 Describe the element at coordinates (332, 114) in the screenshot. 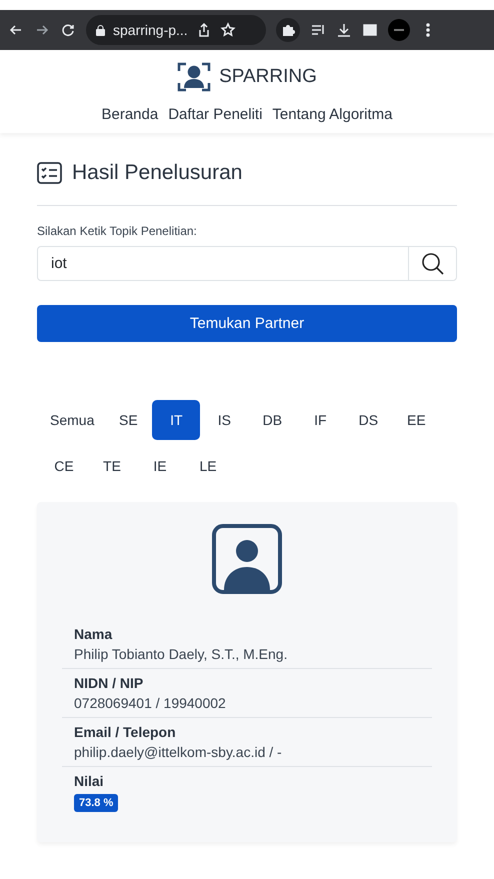

I see `nav-link: Tentang Algoritma` at that location.